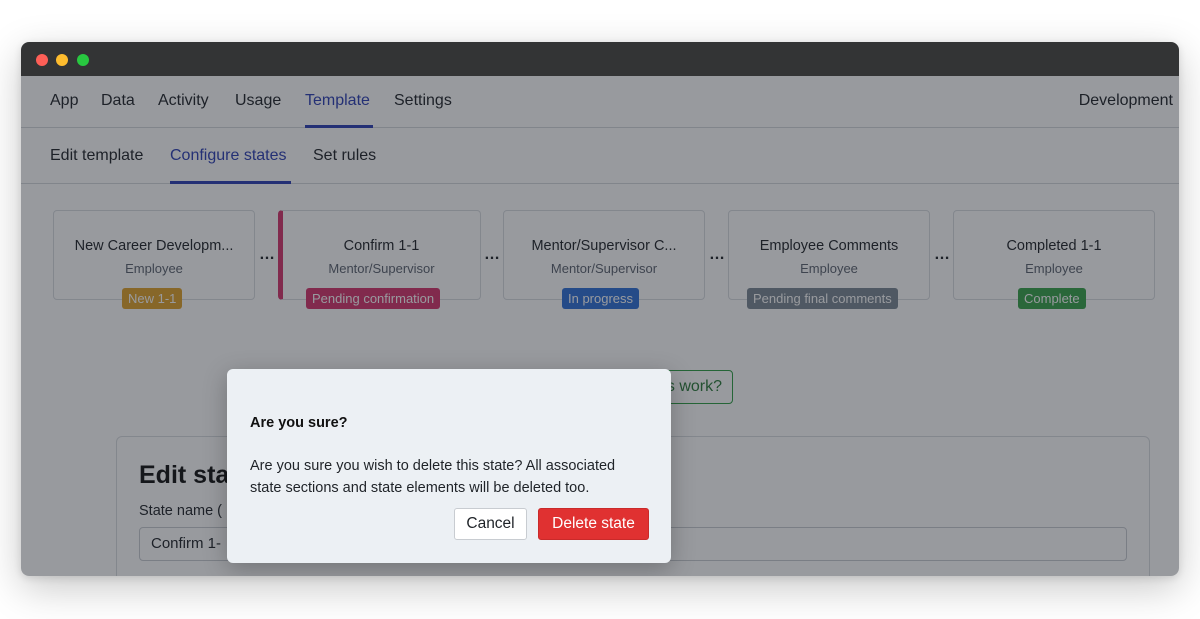 This screenshot has height=619, width=1200. Describe the element at coordinates (42, 60) in the screenshot. I see `close-window-button` at that location.